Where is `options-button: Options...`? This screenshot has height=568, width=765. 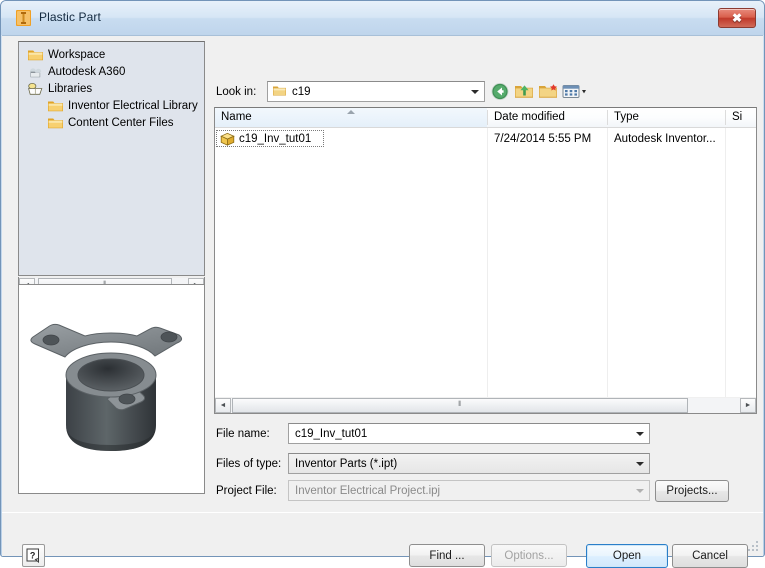 options-button: Options... is located at coordinates (529, 555).